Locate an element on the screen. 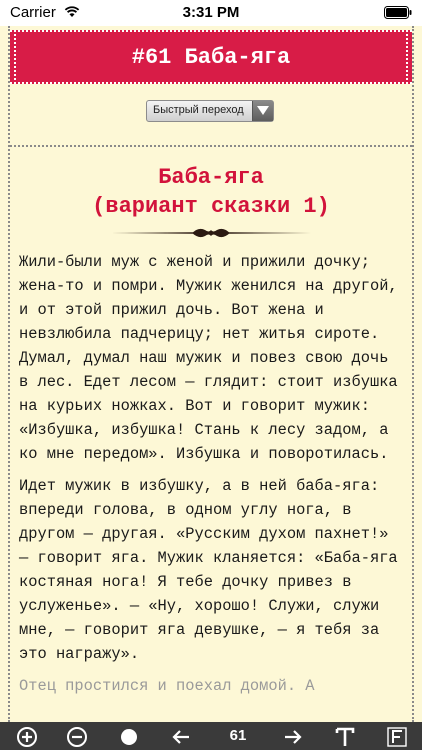 This screenshot has height=750, width=422. ornament-divider is located at coordinates (211, 233).